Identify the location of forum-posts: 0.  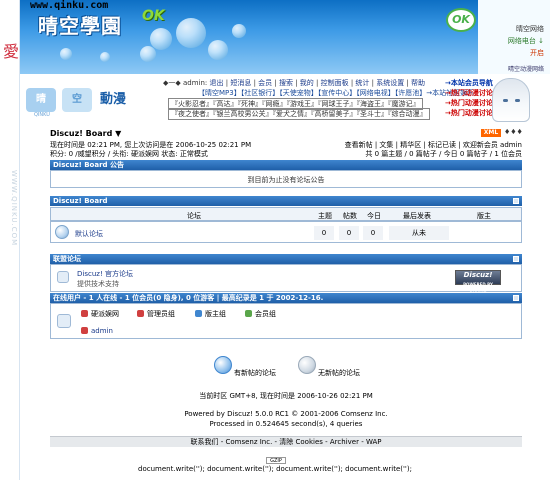
(349, 233).